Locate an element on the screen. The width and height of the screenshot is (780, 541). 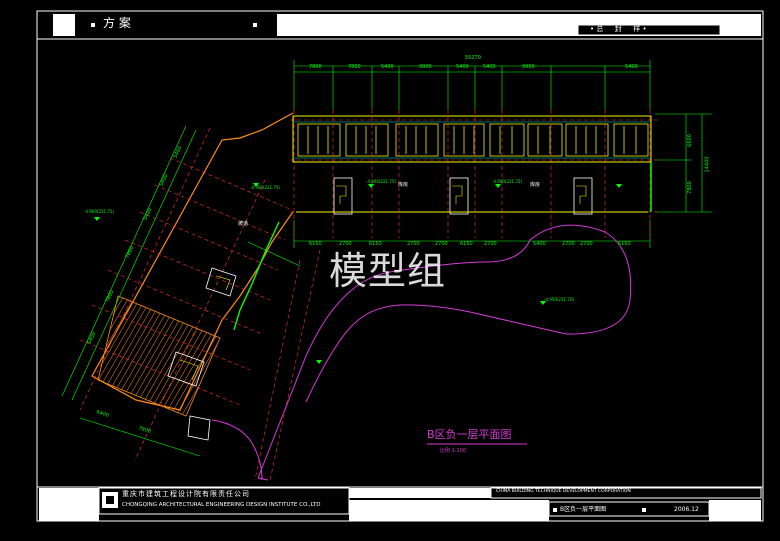
dim-right-2: 7800 is located at coordinates (689, 187).